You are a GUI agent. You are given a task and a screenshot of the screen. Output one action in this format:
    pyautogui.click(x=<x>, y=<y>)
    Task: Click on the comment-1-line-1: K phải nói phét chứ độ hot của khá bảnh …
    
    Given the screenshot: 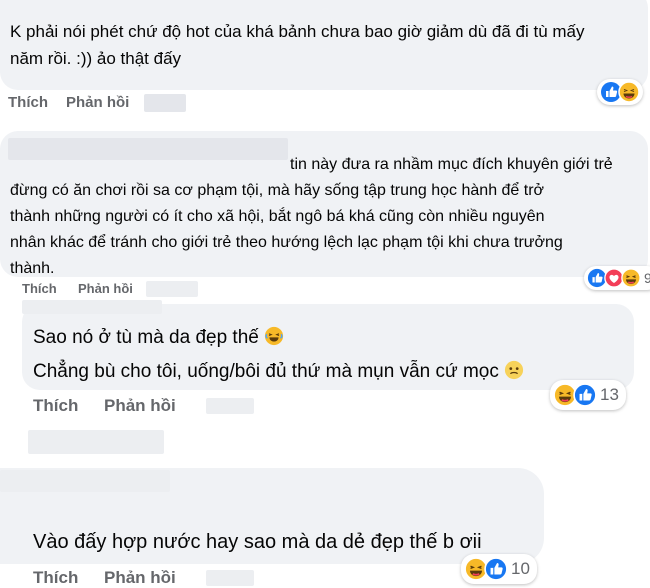 What is the action you would take?
    pyautogui.click(x=297, y=31)
    